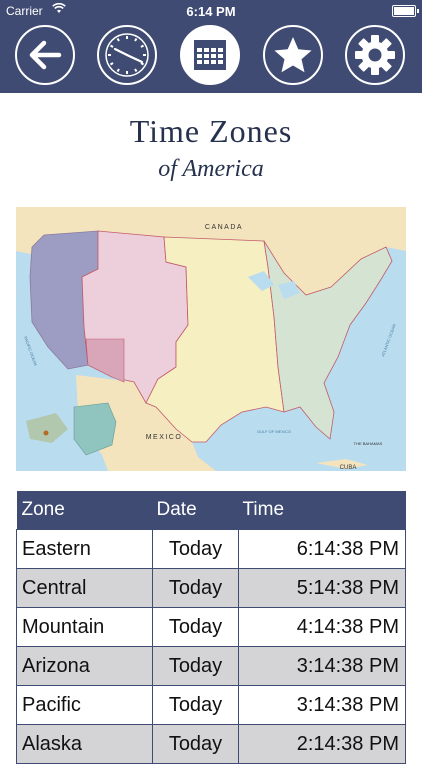  Describe the element at coordinates (322, 588) in the screenshot. I see `time-cell: 5:14:38 PM` at that location.